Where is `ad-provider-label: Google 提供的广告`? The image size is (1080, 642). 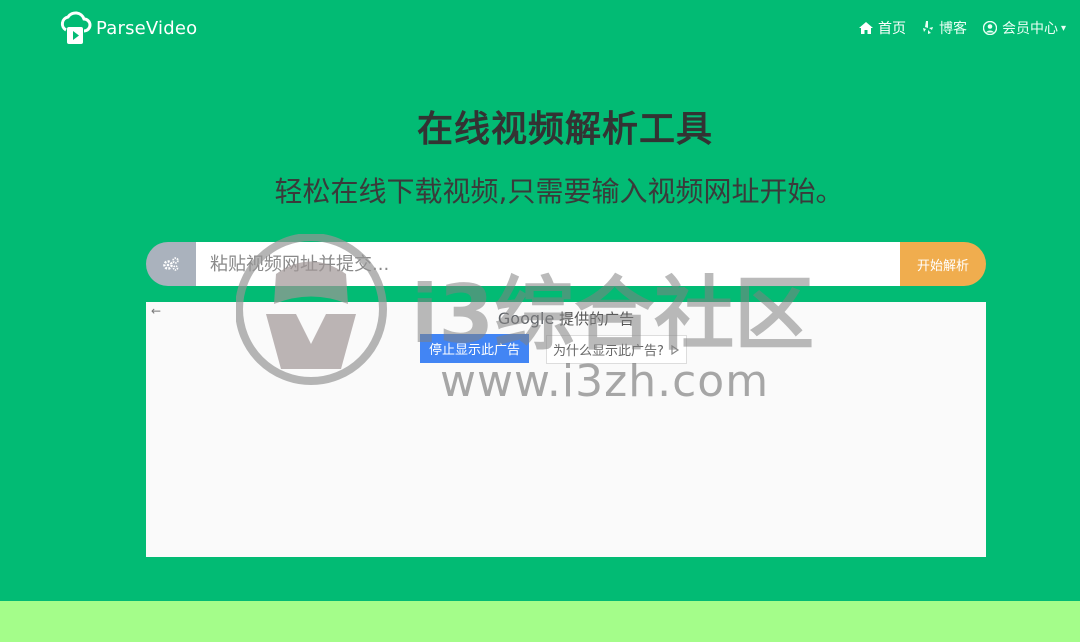
ad-provider-label: Google 提供的广告 is located at coordinates (566, 318).